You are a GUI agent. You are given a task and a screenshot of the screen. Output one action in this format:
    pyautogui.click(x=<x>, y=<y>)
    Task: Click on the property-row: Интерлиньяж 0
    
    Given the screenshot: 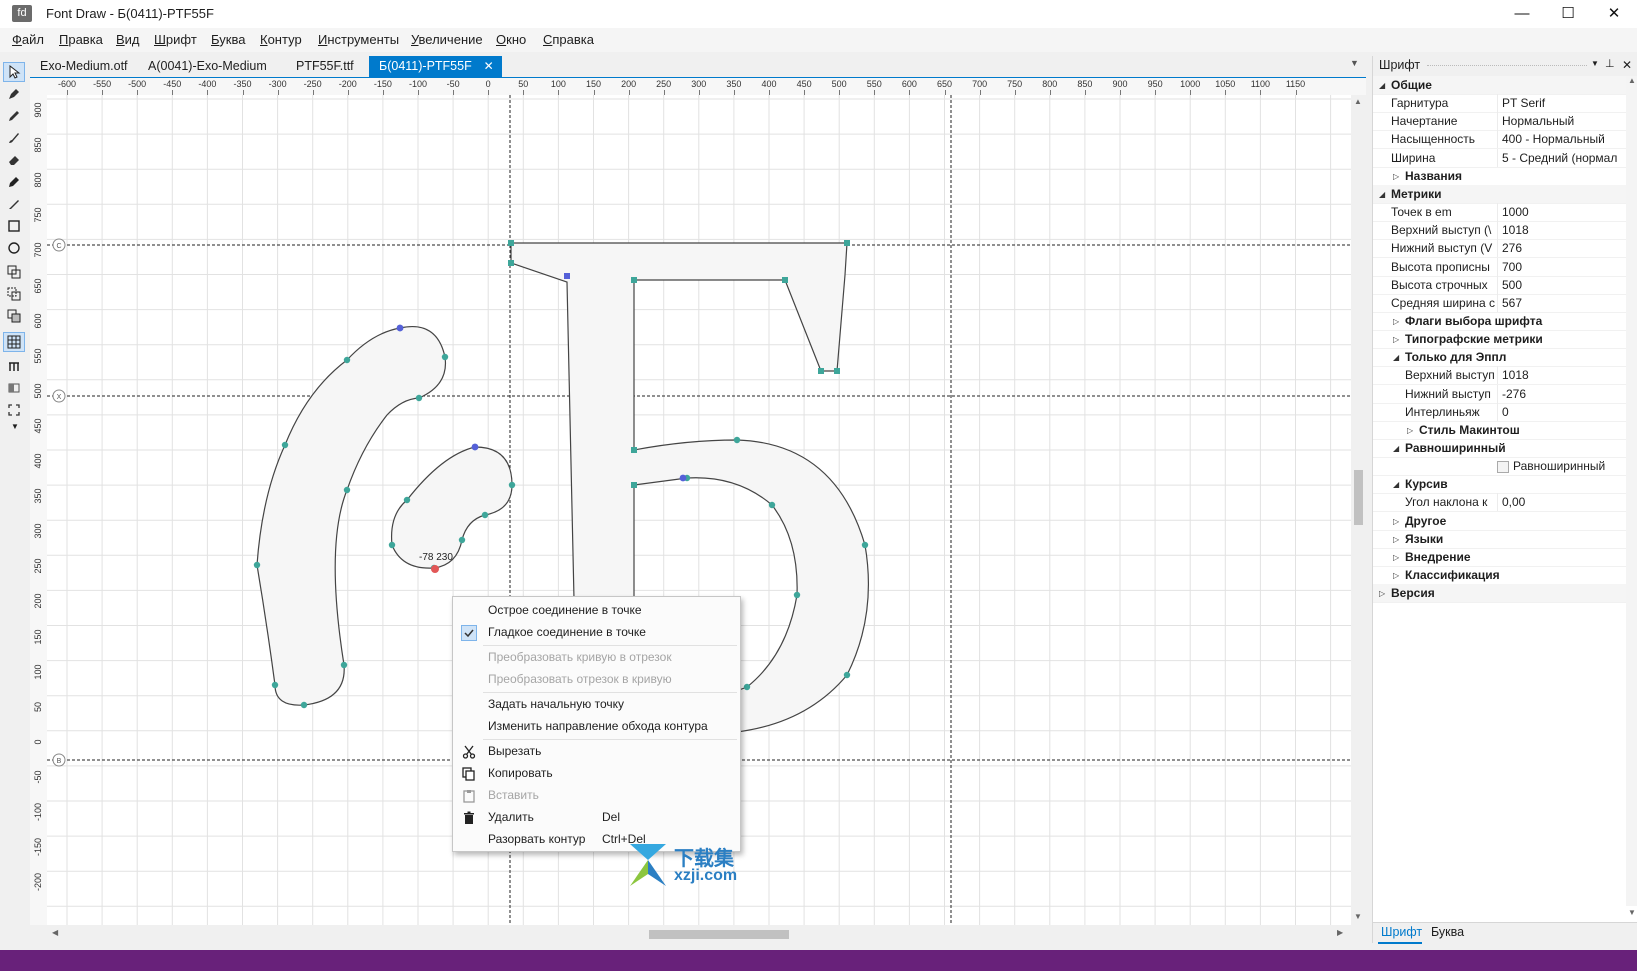 What is the action you would take?
    pyautogui.click(x=1499, y=412)
    